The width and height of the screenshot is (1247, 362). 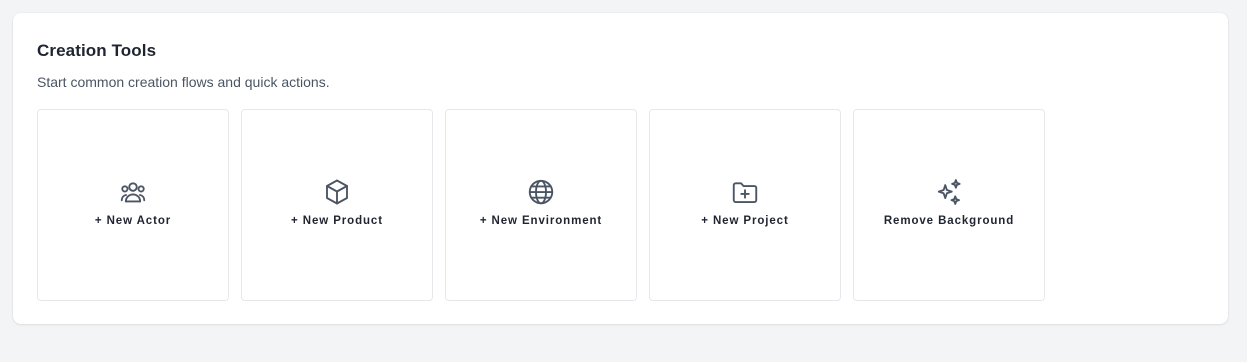 I want to click on box-icon, so click(x=337, y=192).